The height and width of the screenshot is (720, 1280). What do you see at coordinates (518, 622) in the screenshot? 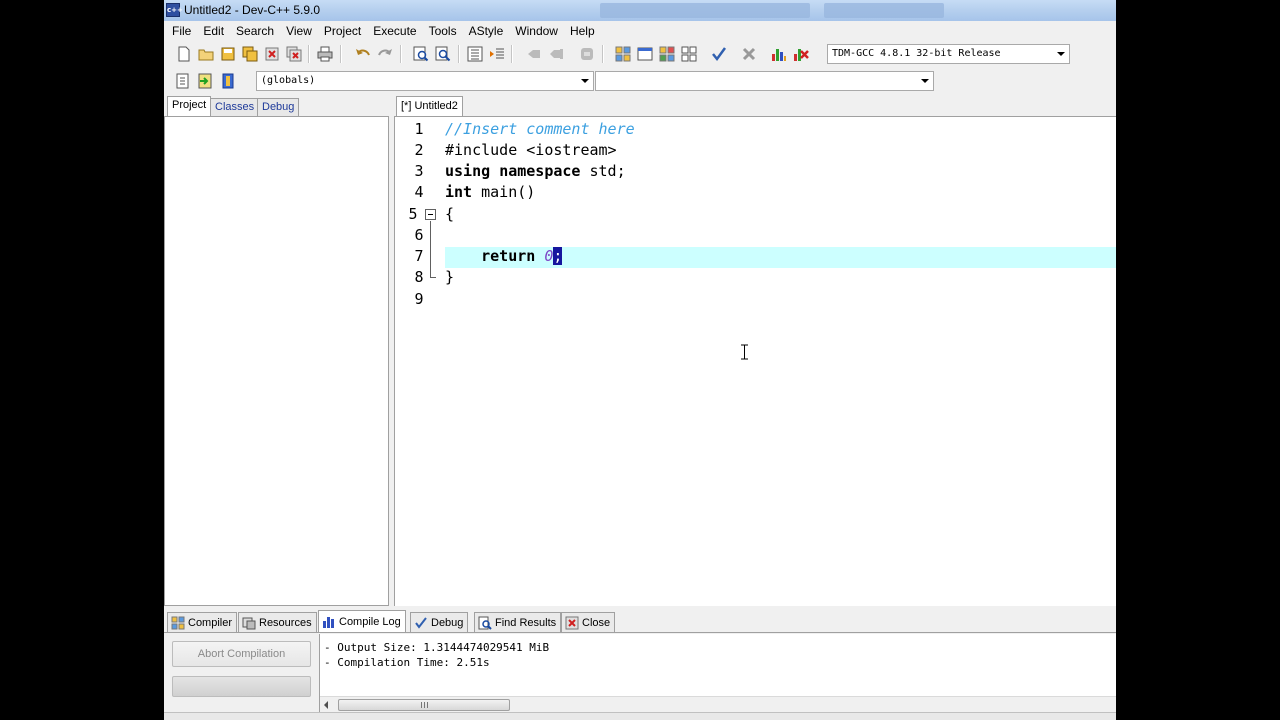
I see `tab-find-results: Find Results` at bounding box center [518, 622].